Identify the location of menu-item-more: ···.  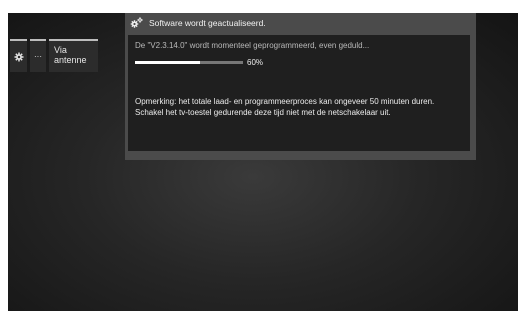
(38, 55).